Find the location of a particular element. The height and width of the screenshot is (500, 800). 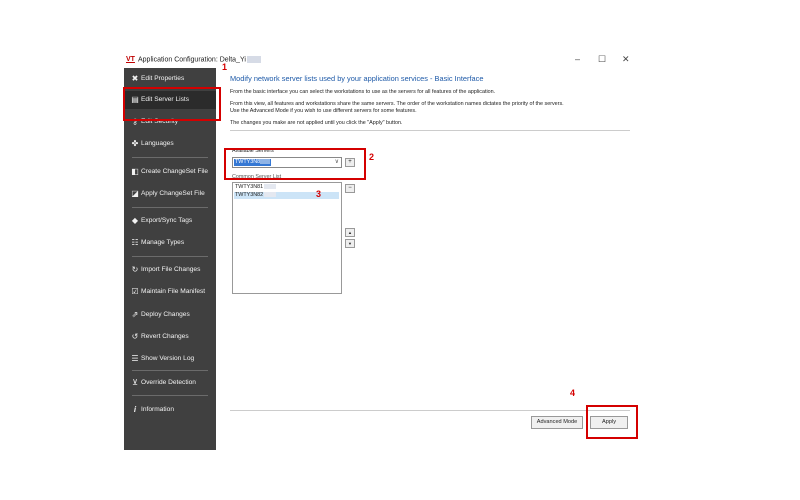

sidebar-item-label: Import File Changes is located at coordinates (171, 269).